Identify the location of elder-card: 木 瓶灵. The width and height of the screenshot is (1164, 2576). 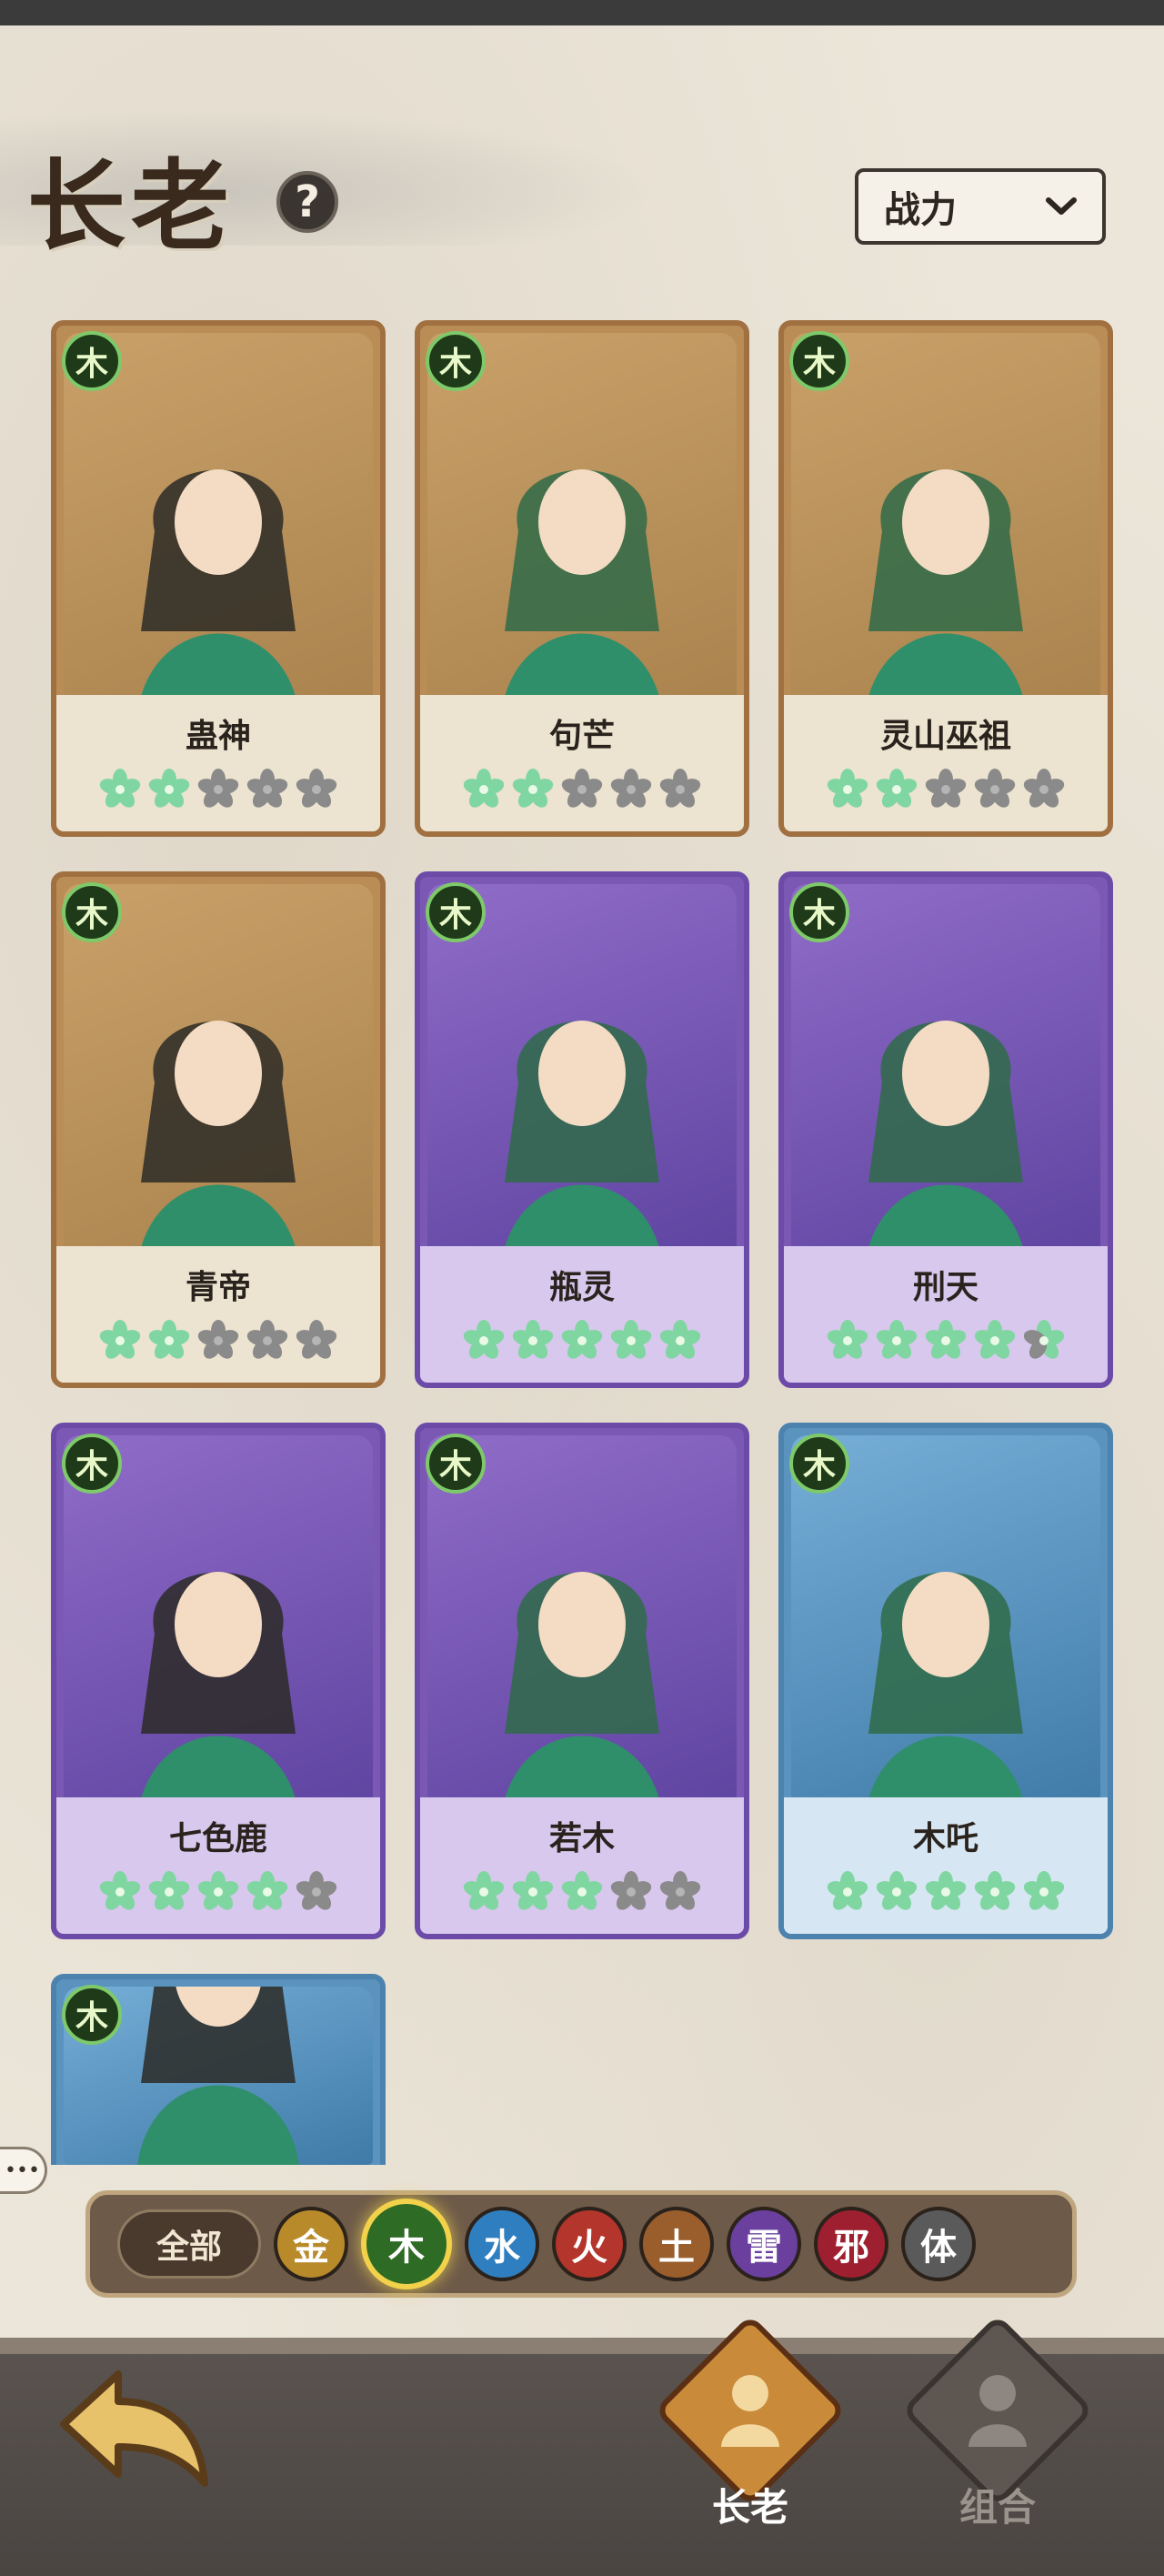
(582, 1129).